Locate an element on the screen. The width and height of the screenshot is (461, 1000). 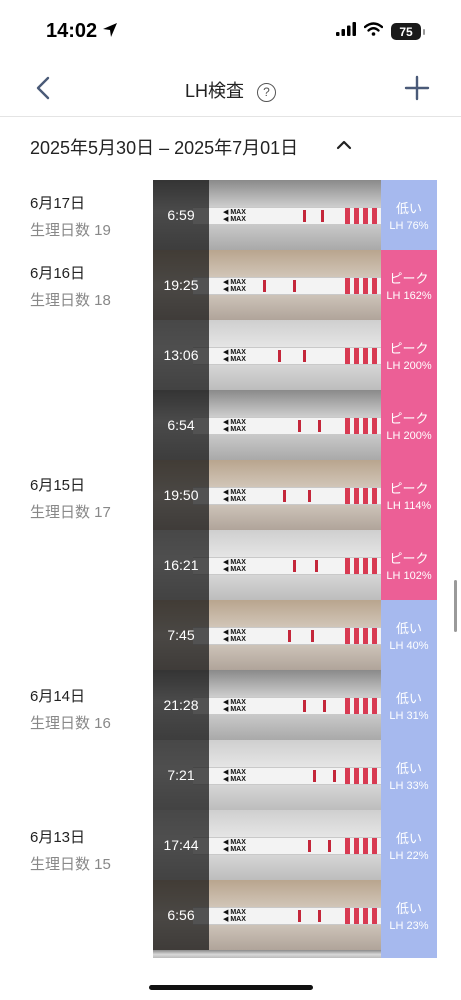
day-date: 6月14日 is located at coordinates (58, 696).